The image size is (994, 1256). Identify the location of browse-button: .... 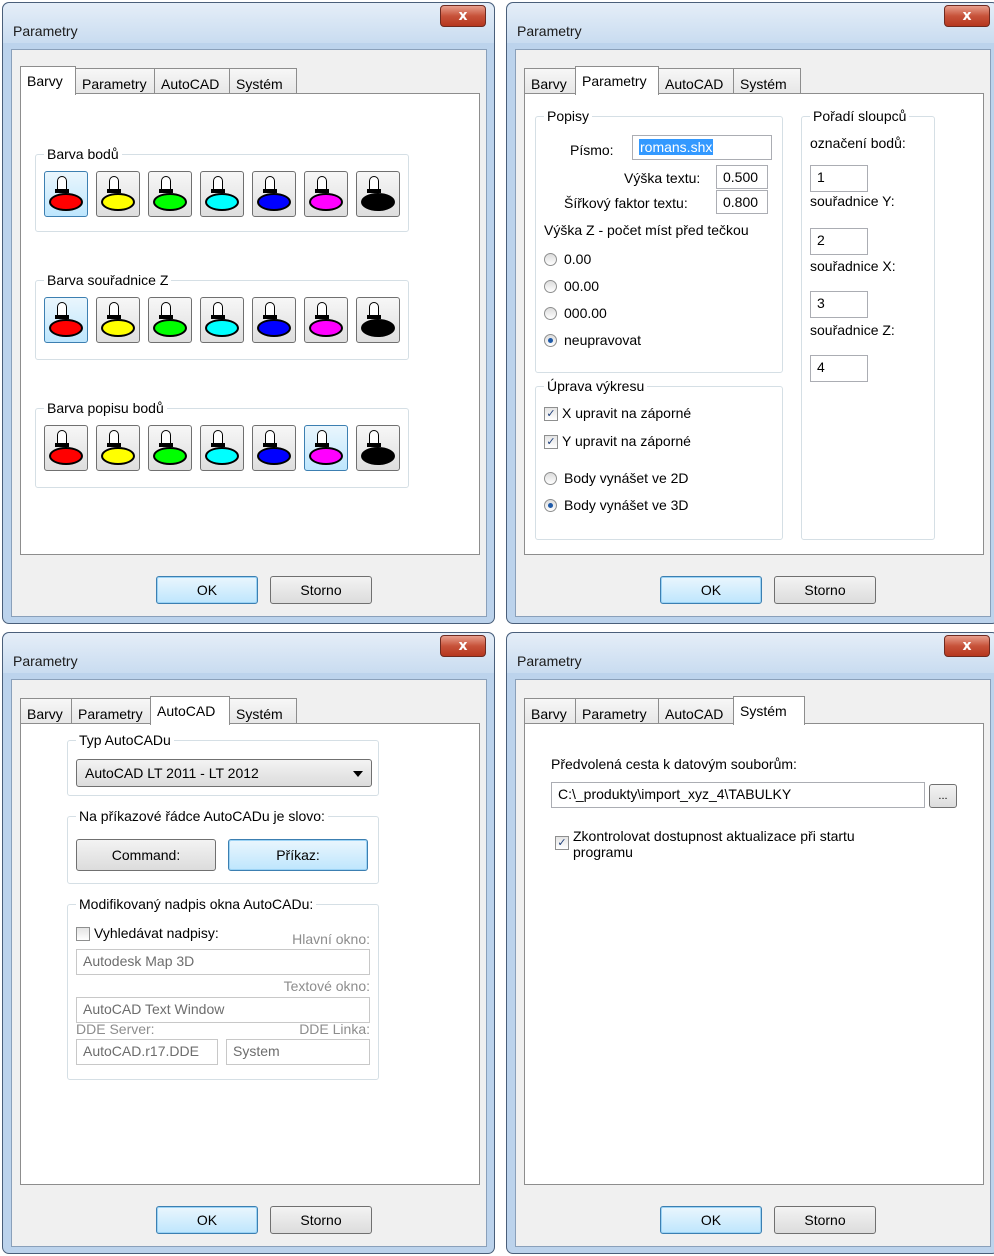
(943, 796).